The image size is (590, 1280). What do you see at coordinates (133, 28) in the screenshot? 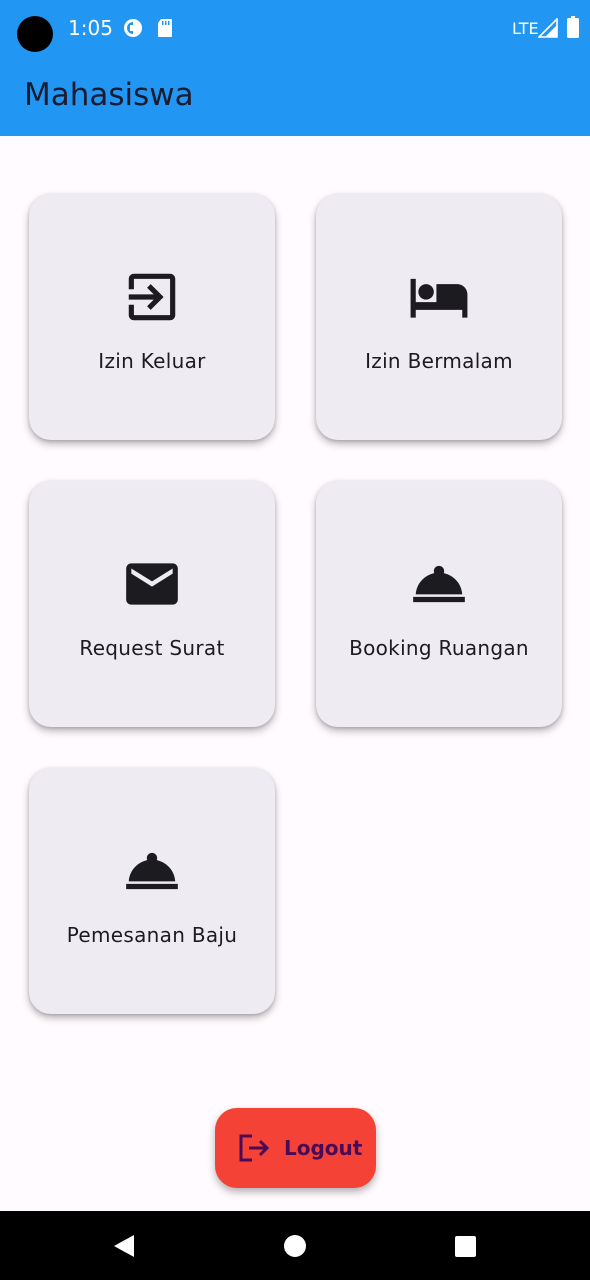
I see `app-notification-icon` at bounding box center [133, 28].